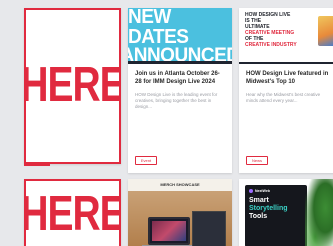  Describe the element at coordinates (180, 185) in the screenshot. I see `card-top-label: MERCH SHOWCASE` at that location.